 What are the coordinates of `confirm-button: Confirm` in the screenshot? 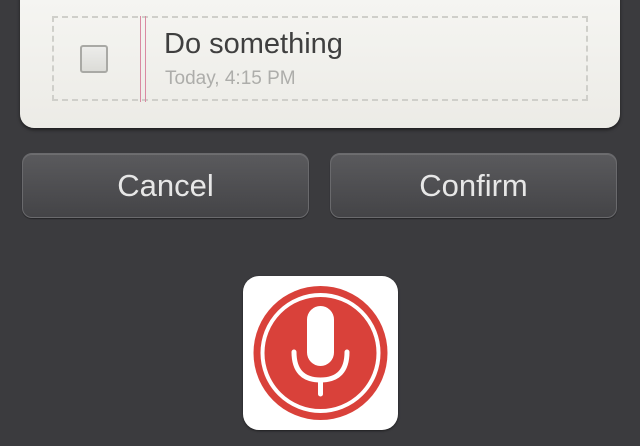 It's located at (473, 185).